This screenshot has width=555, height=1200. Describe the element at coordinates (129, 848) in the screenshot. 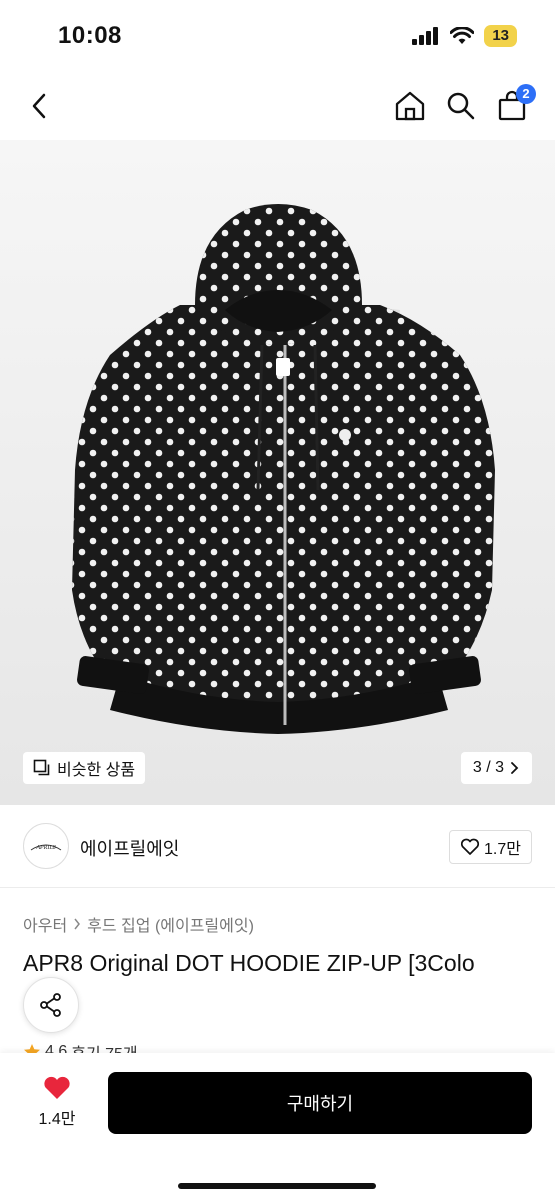

I see `seller-name: 에이프릴에잇` at that location.